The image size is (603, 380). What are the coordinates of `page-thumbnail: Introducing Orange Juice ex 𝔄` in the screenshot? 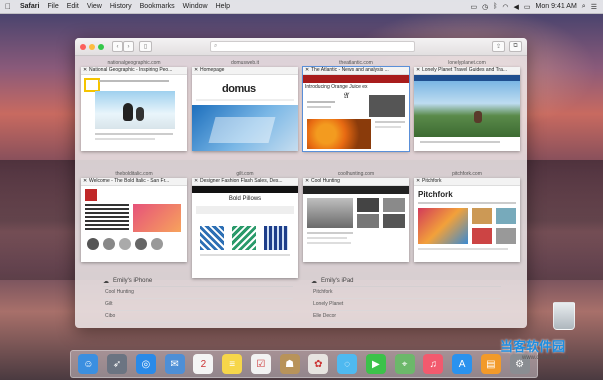 It's located at (356, 113).